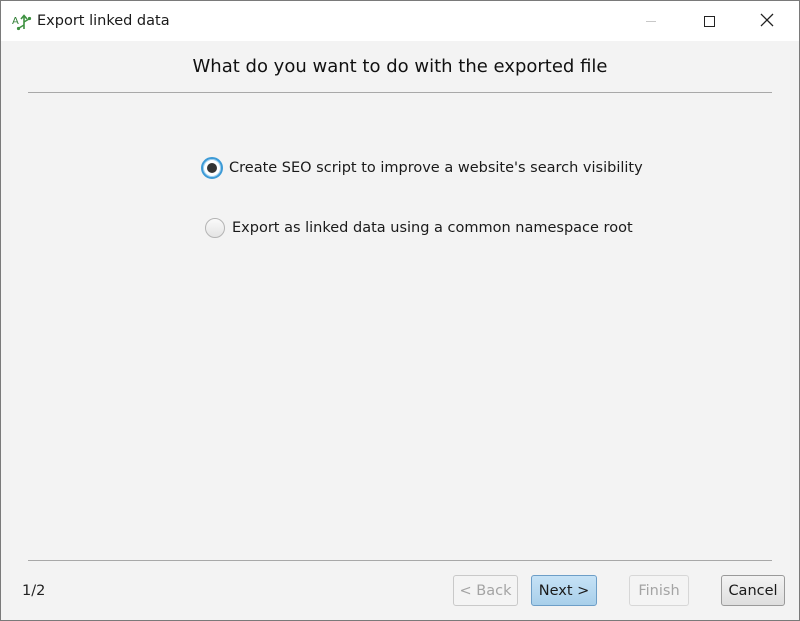 The height and width of the screenshot is (621, 800). I want to click on title-bar: A Export linked data, so click(400, 21).